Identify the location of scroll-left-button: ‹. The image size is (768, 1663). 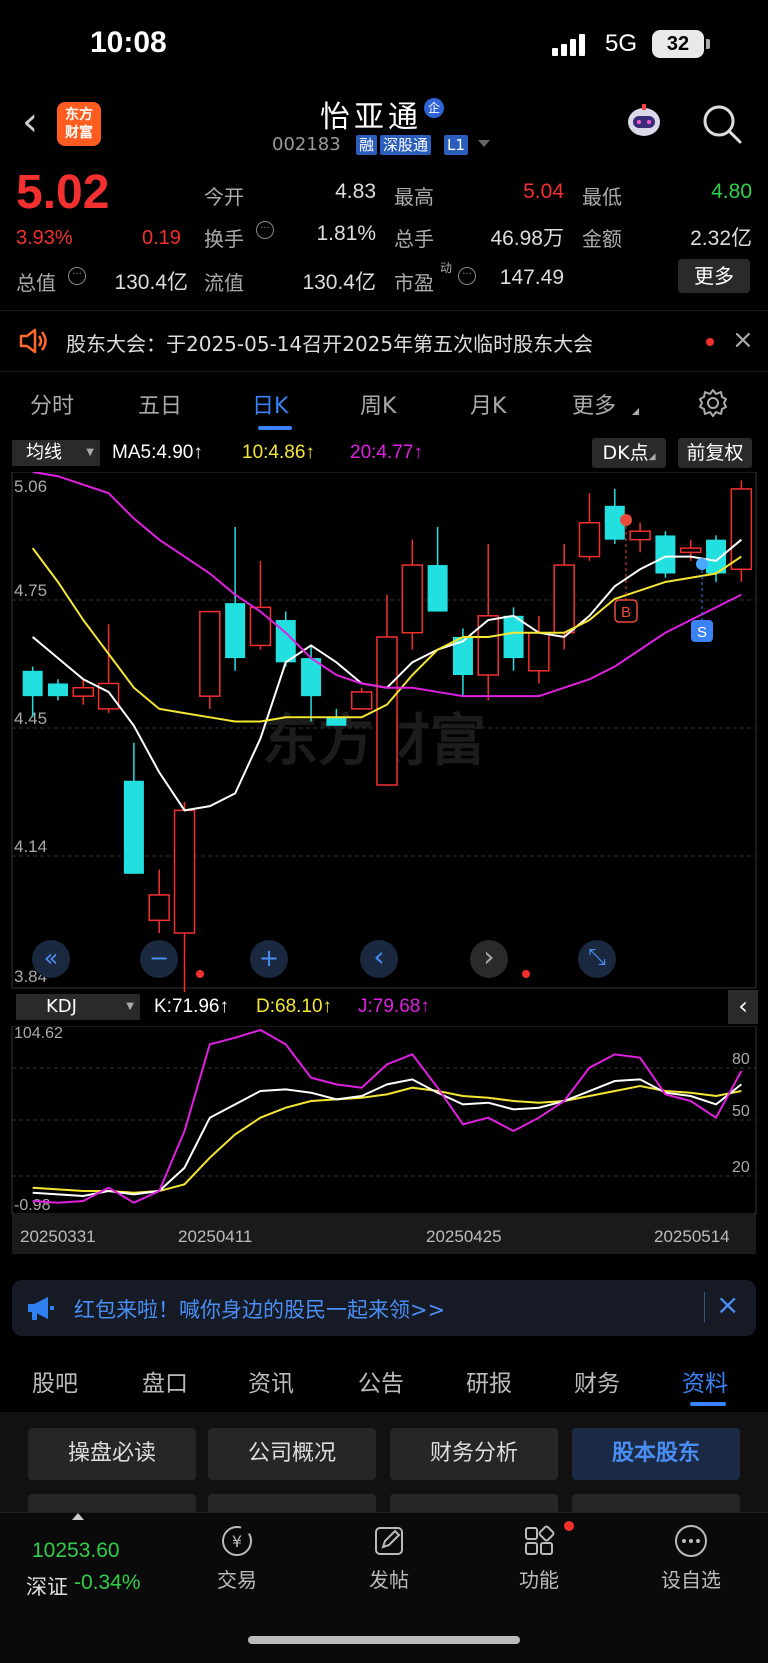
(379, 959).